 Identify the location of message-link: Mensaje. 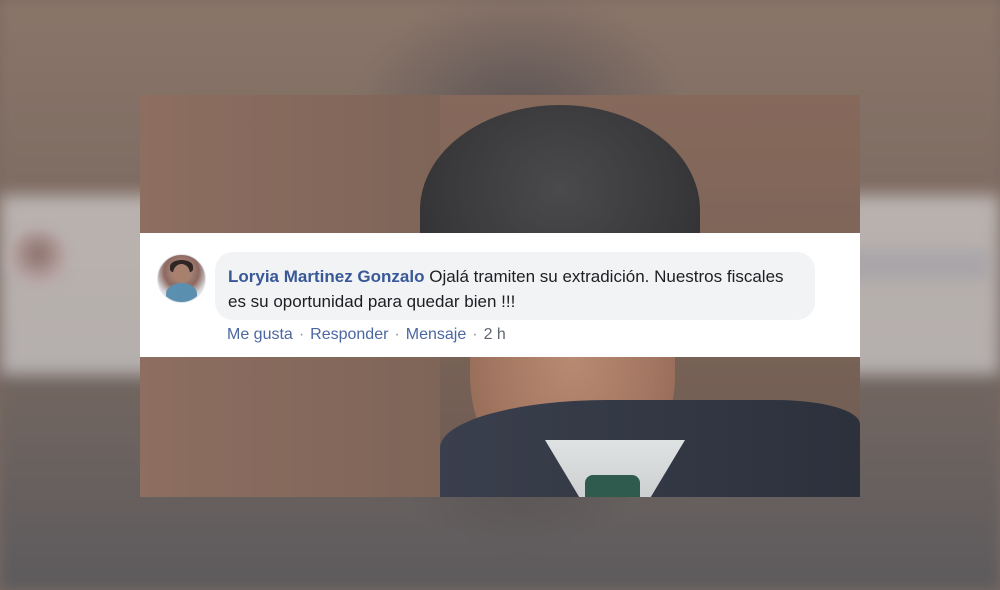
(436, 334).